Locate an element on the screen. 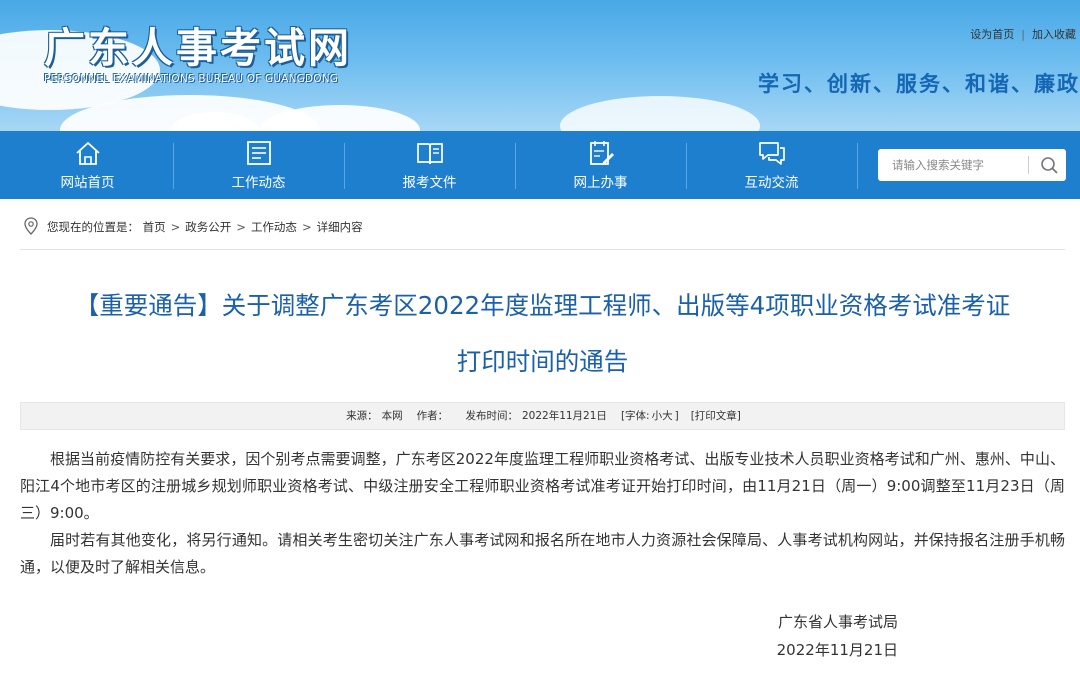 The height and width of the screenshot is (686, 1080). cloud-decoration is located at coordinates (660, 113).